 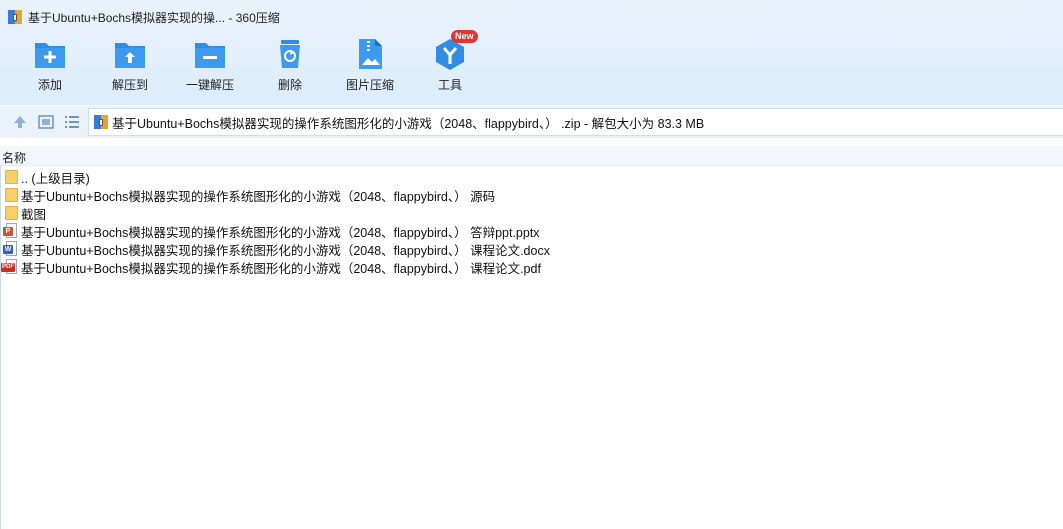 What do you see at coordinates (72, 122) in the screenshot?
I see `list-view-icon` at bounding box center [72, 122].